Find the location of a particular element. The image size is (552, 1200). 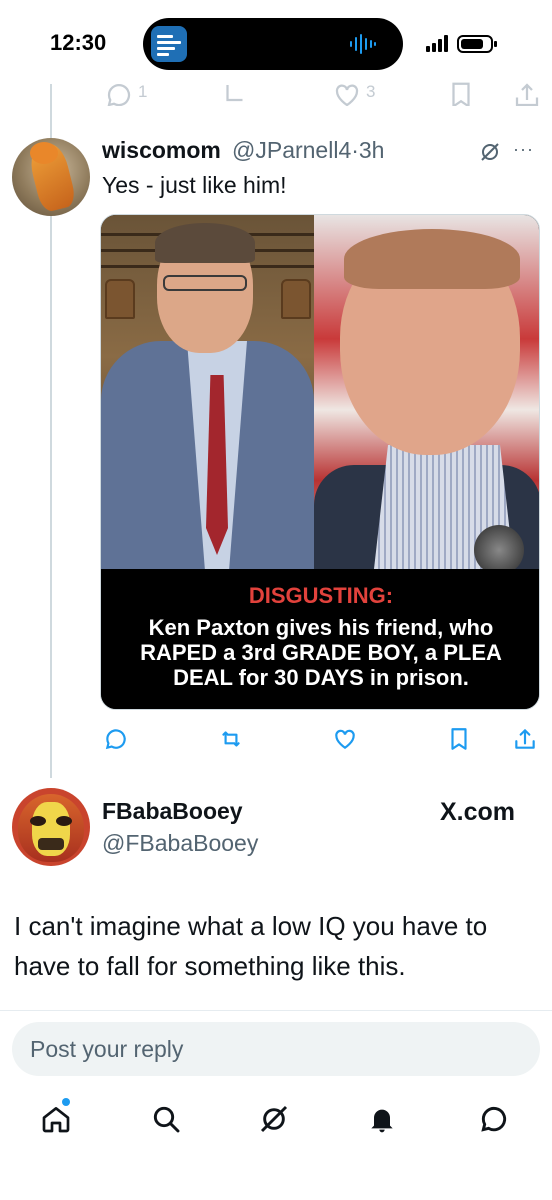

signal-icon is located at coordinates (437, 43).